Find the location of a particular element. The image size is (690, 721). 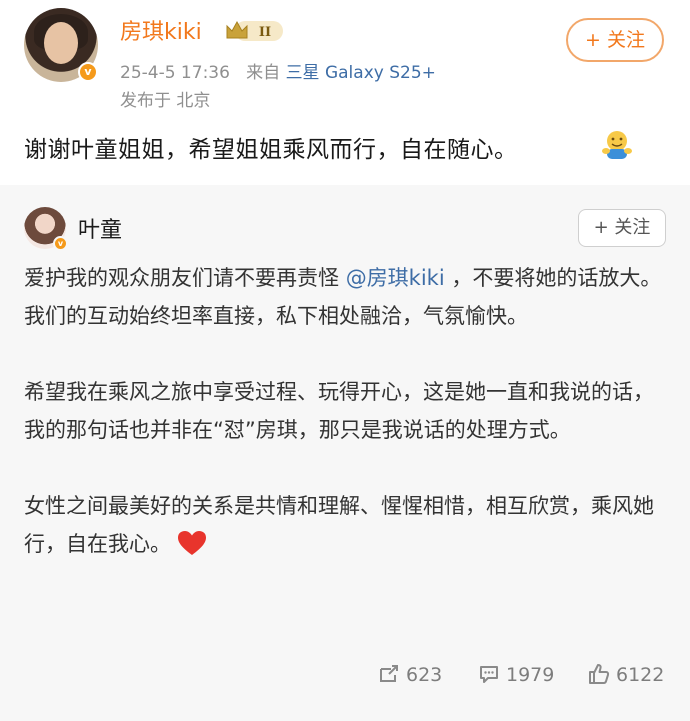

comment-stat: 1979 is located at coordinates (516, 674).